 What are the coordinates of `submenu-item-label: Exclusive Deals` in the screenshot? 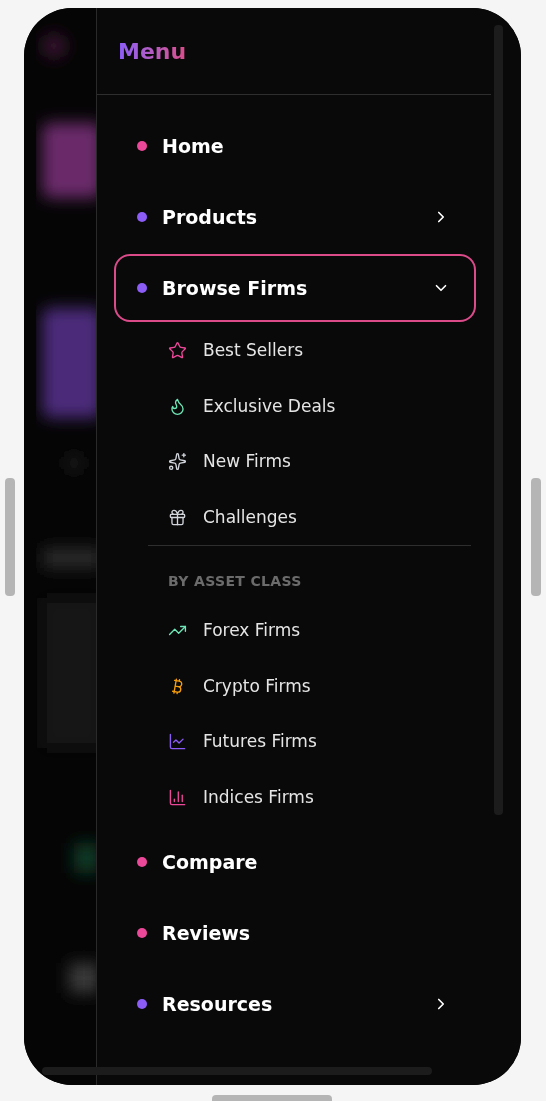 It's located at (269, 406).